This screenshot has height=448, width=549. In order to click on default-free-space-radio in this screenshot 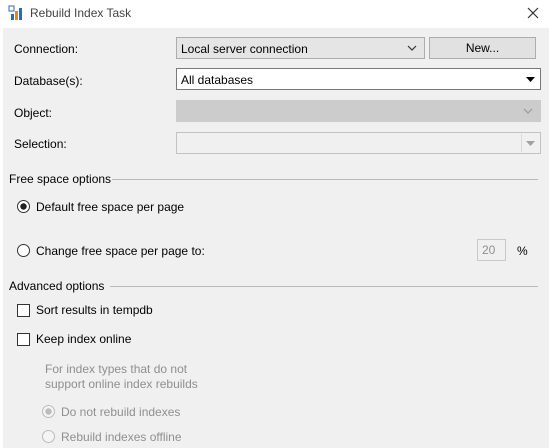, I will do `click(23, 206)`.